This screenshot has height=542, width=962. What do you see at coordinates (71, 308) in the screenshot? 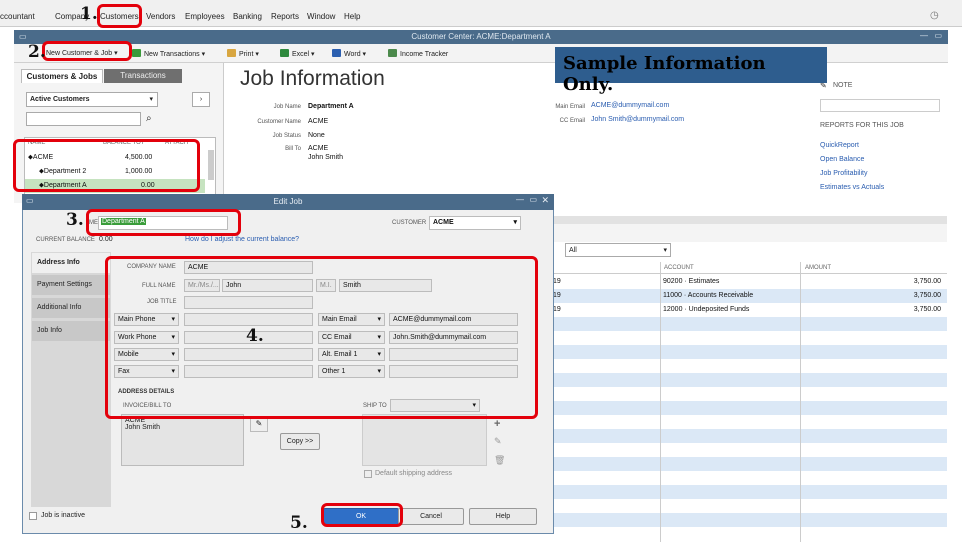
I see `tab-additional-info: Additional Info` at bounding box center [71, 308].